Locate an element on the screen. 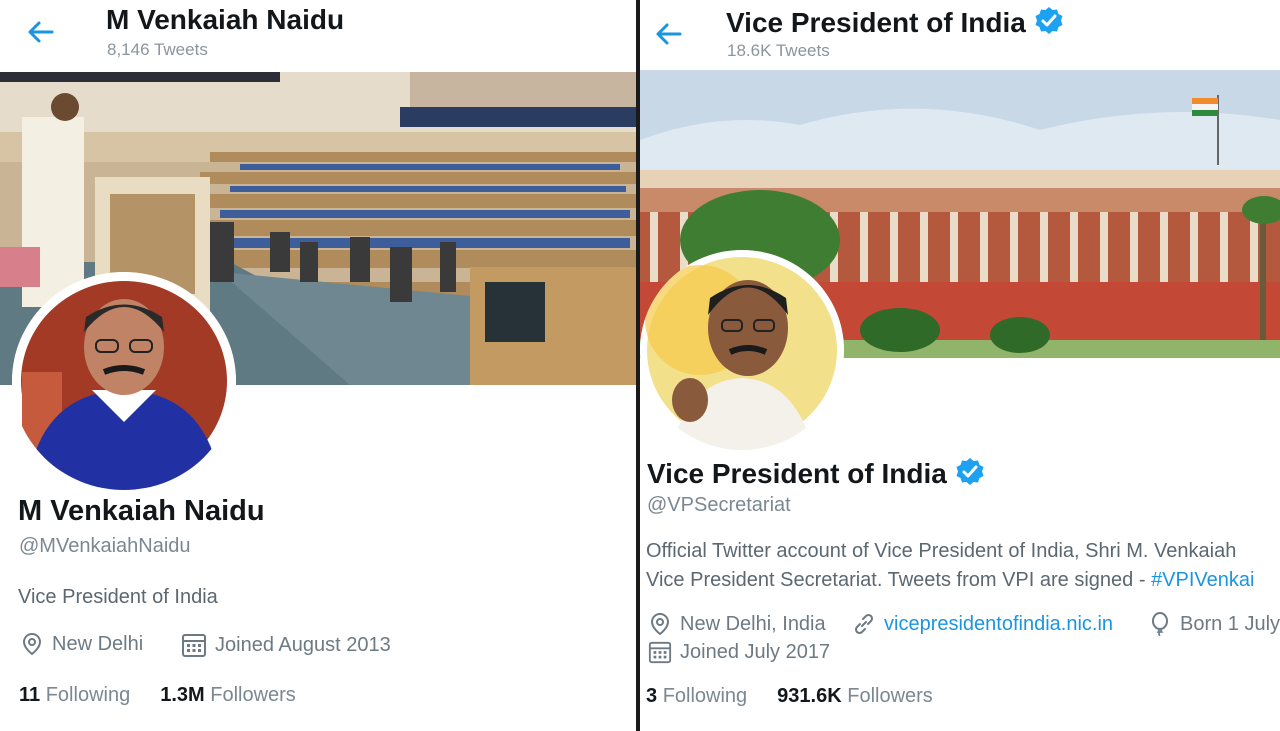 Image resolution: width=1280 pixels, height=731 pixels. profile-location: New Delhi, India is located at coordinates (737, 624).